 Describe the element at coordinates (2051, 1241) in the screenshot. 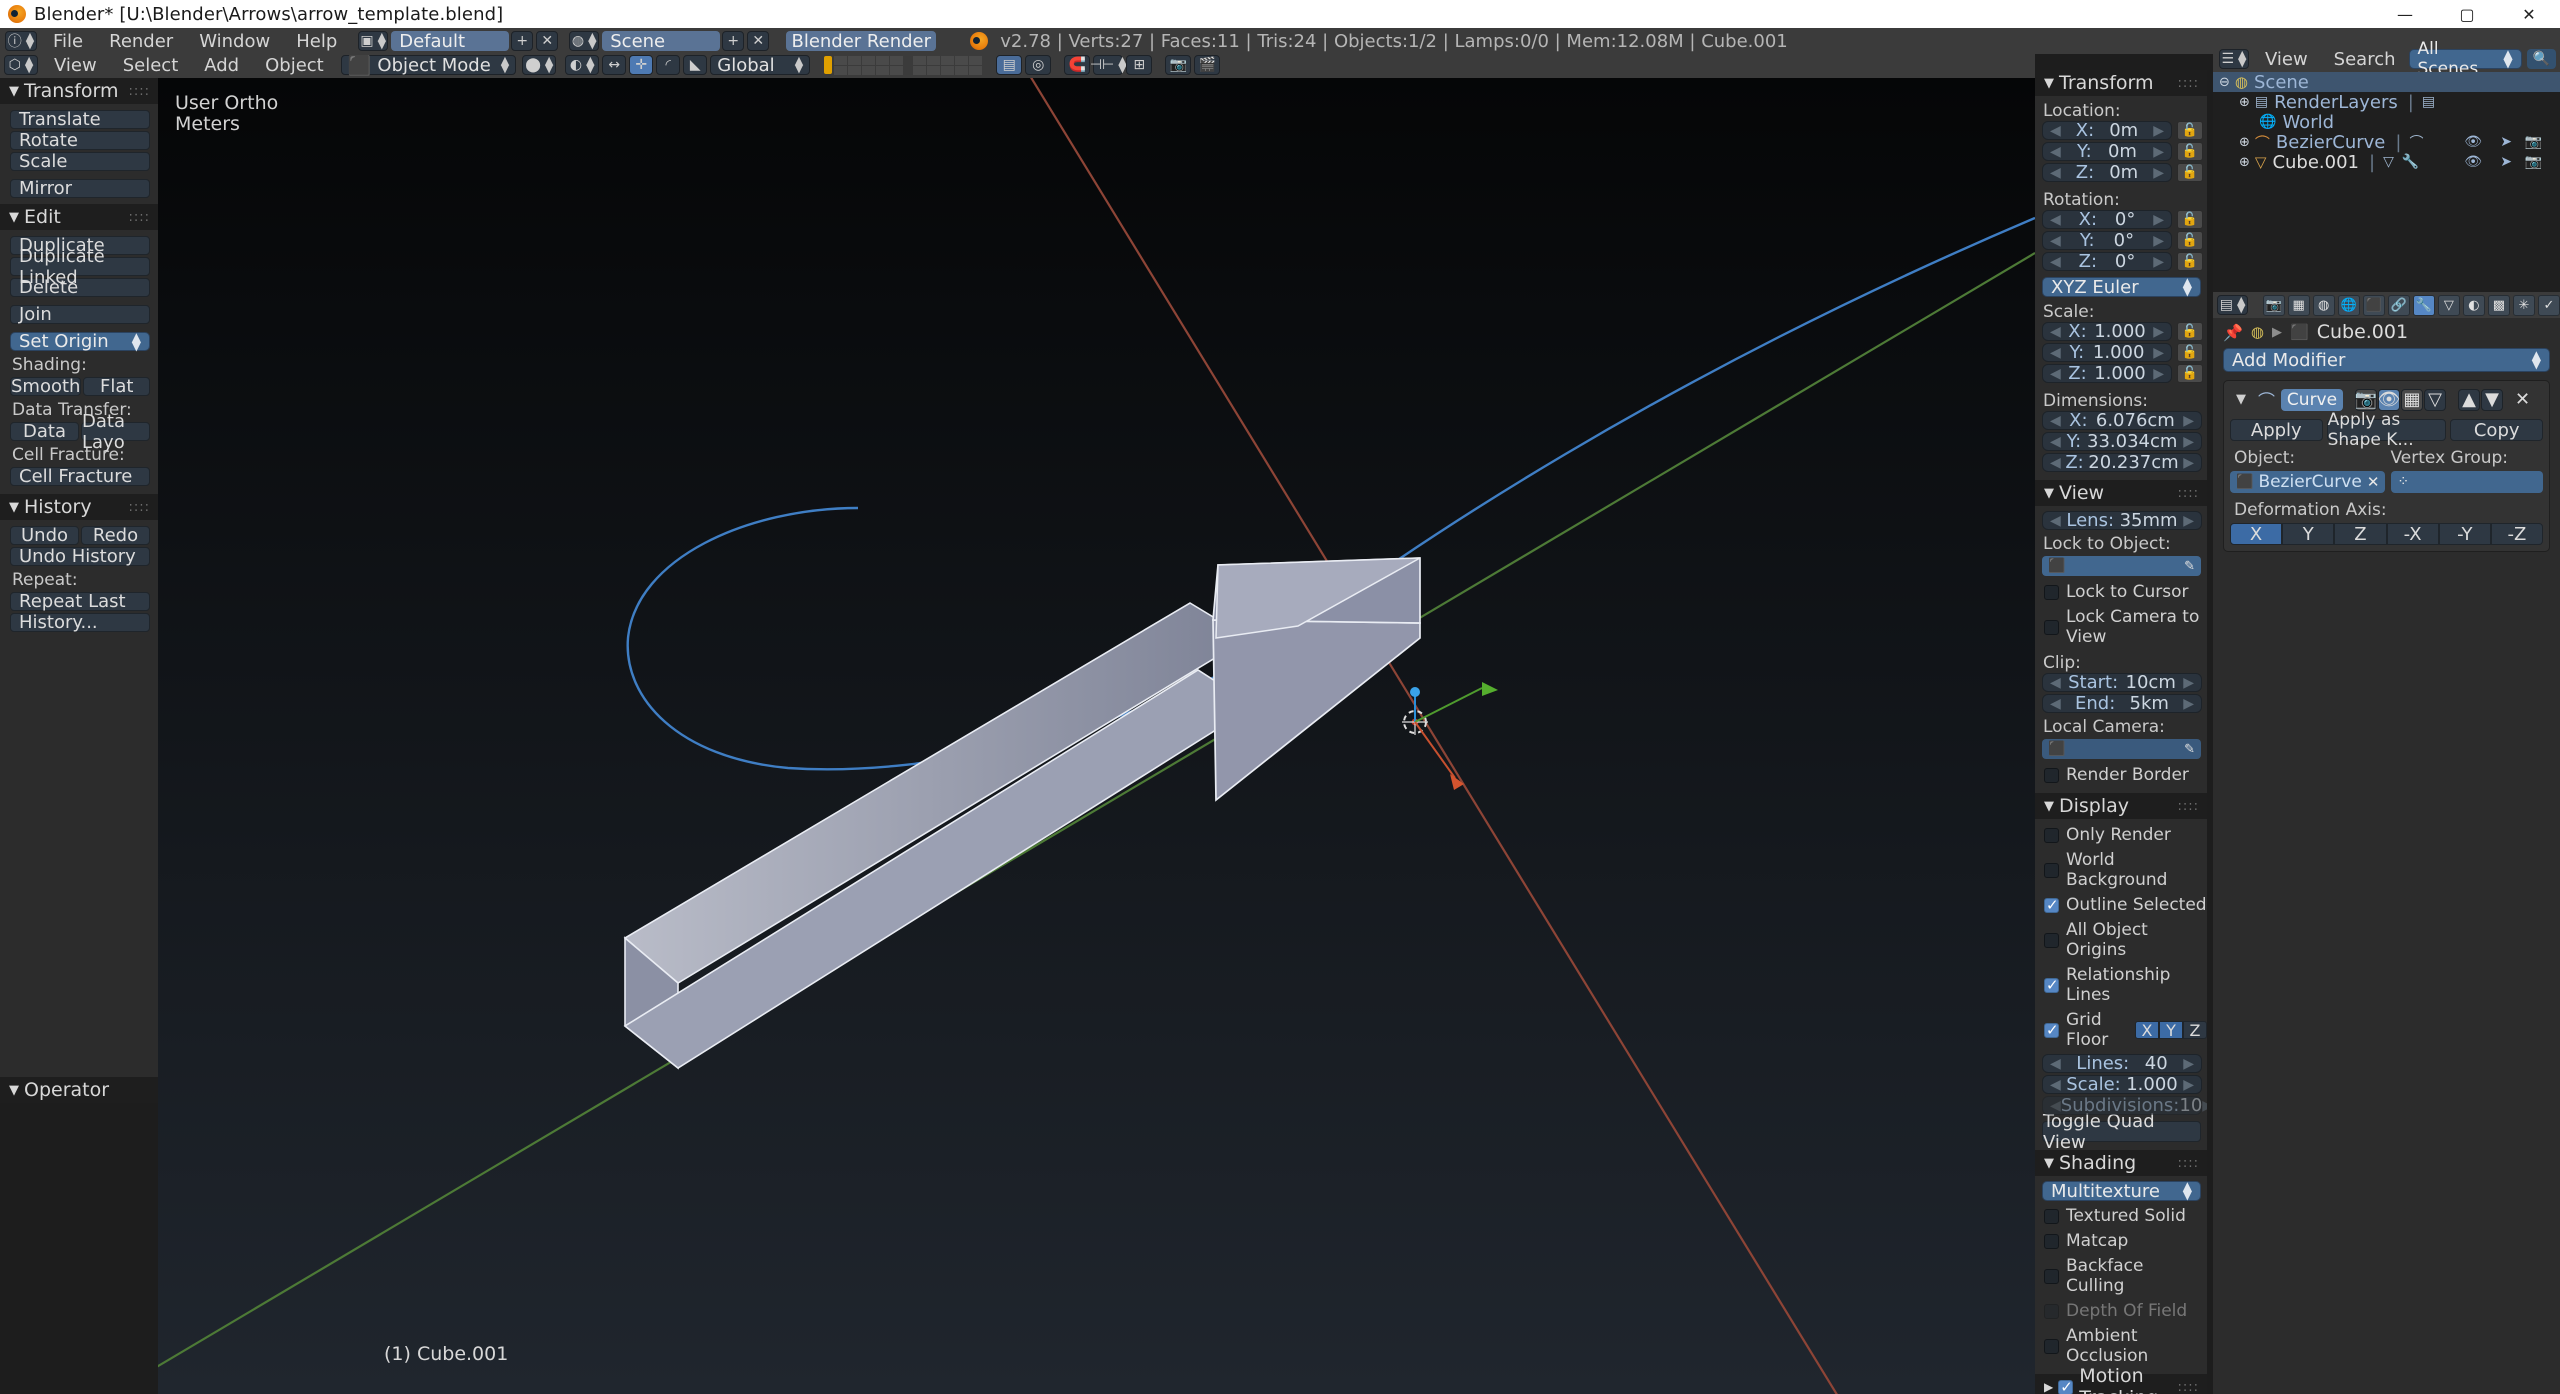

I see `matcap-checkbox` at that location.